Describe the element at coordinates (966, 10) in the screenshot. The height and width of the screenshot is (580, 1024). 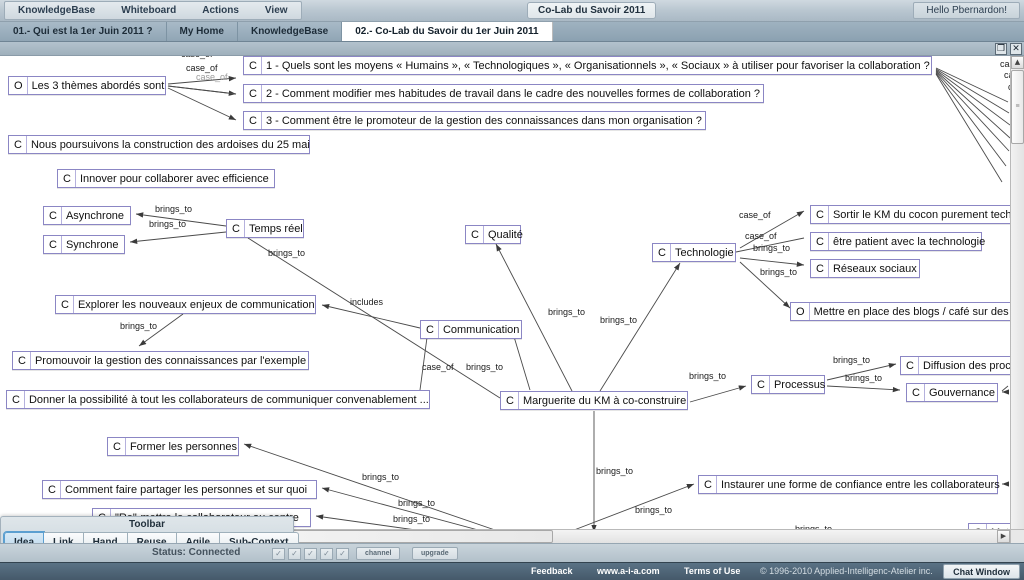
I see `user-greeting-button: Hello Pbernardon!` at that location.